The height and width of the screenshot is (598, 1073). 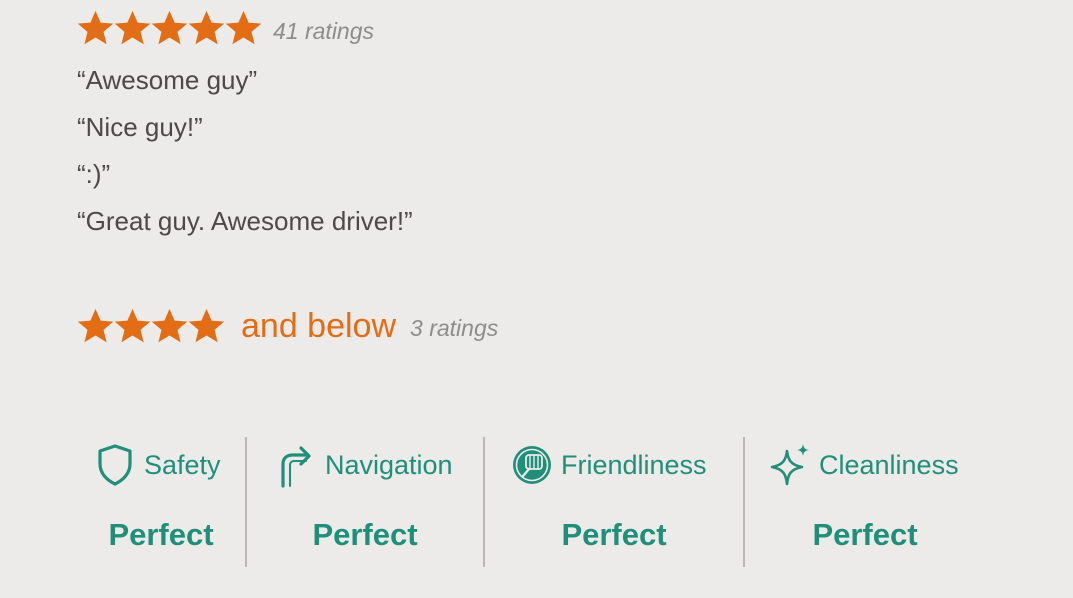 What do you see at coordinates (167, 80) in the screenshot?
I see `comment-item: “Awesome guy”` at bounding box center [167, 80].